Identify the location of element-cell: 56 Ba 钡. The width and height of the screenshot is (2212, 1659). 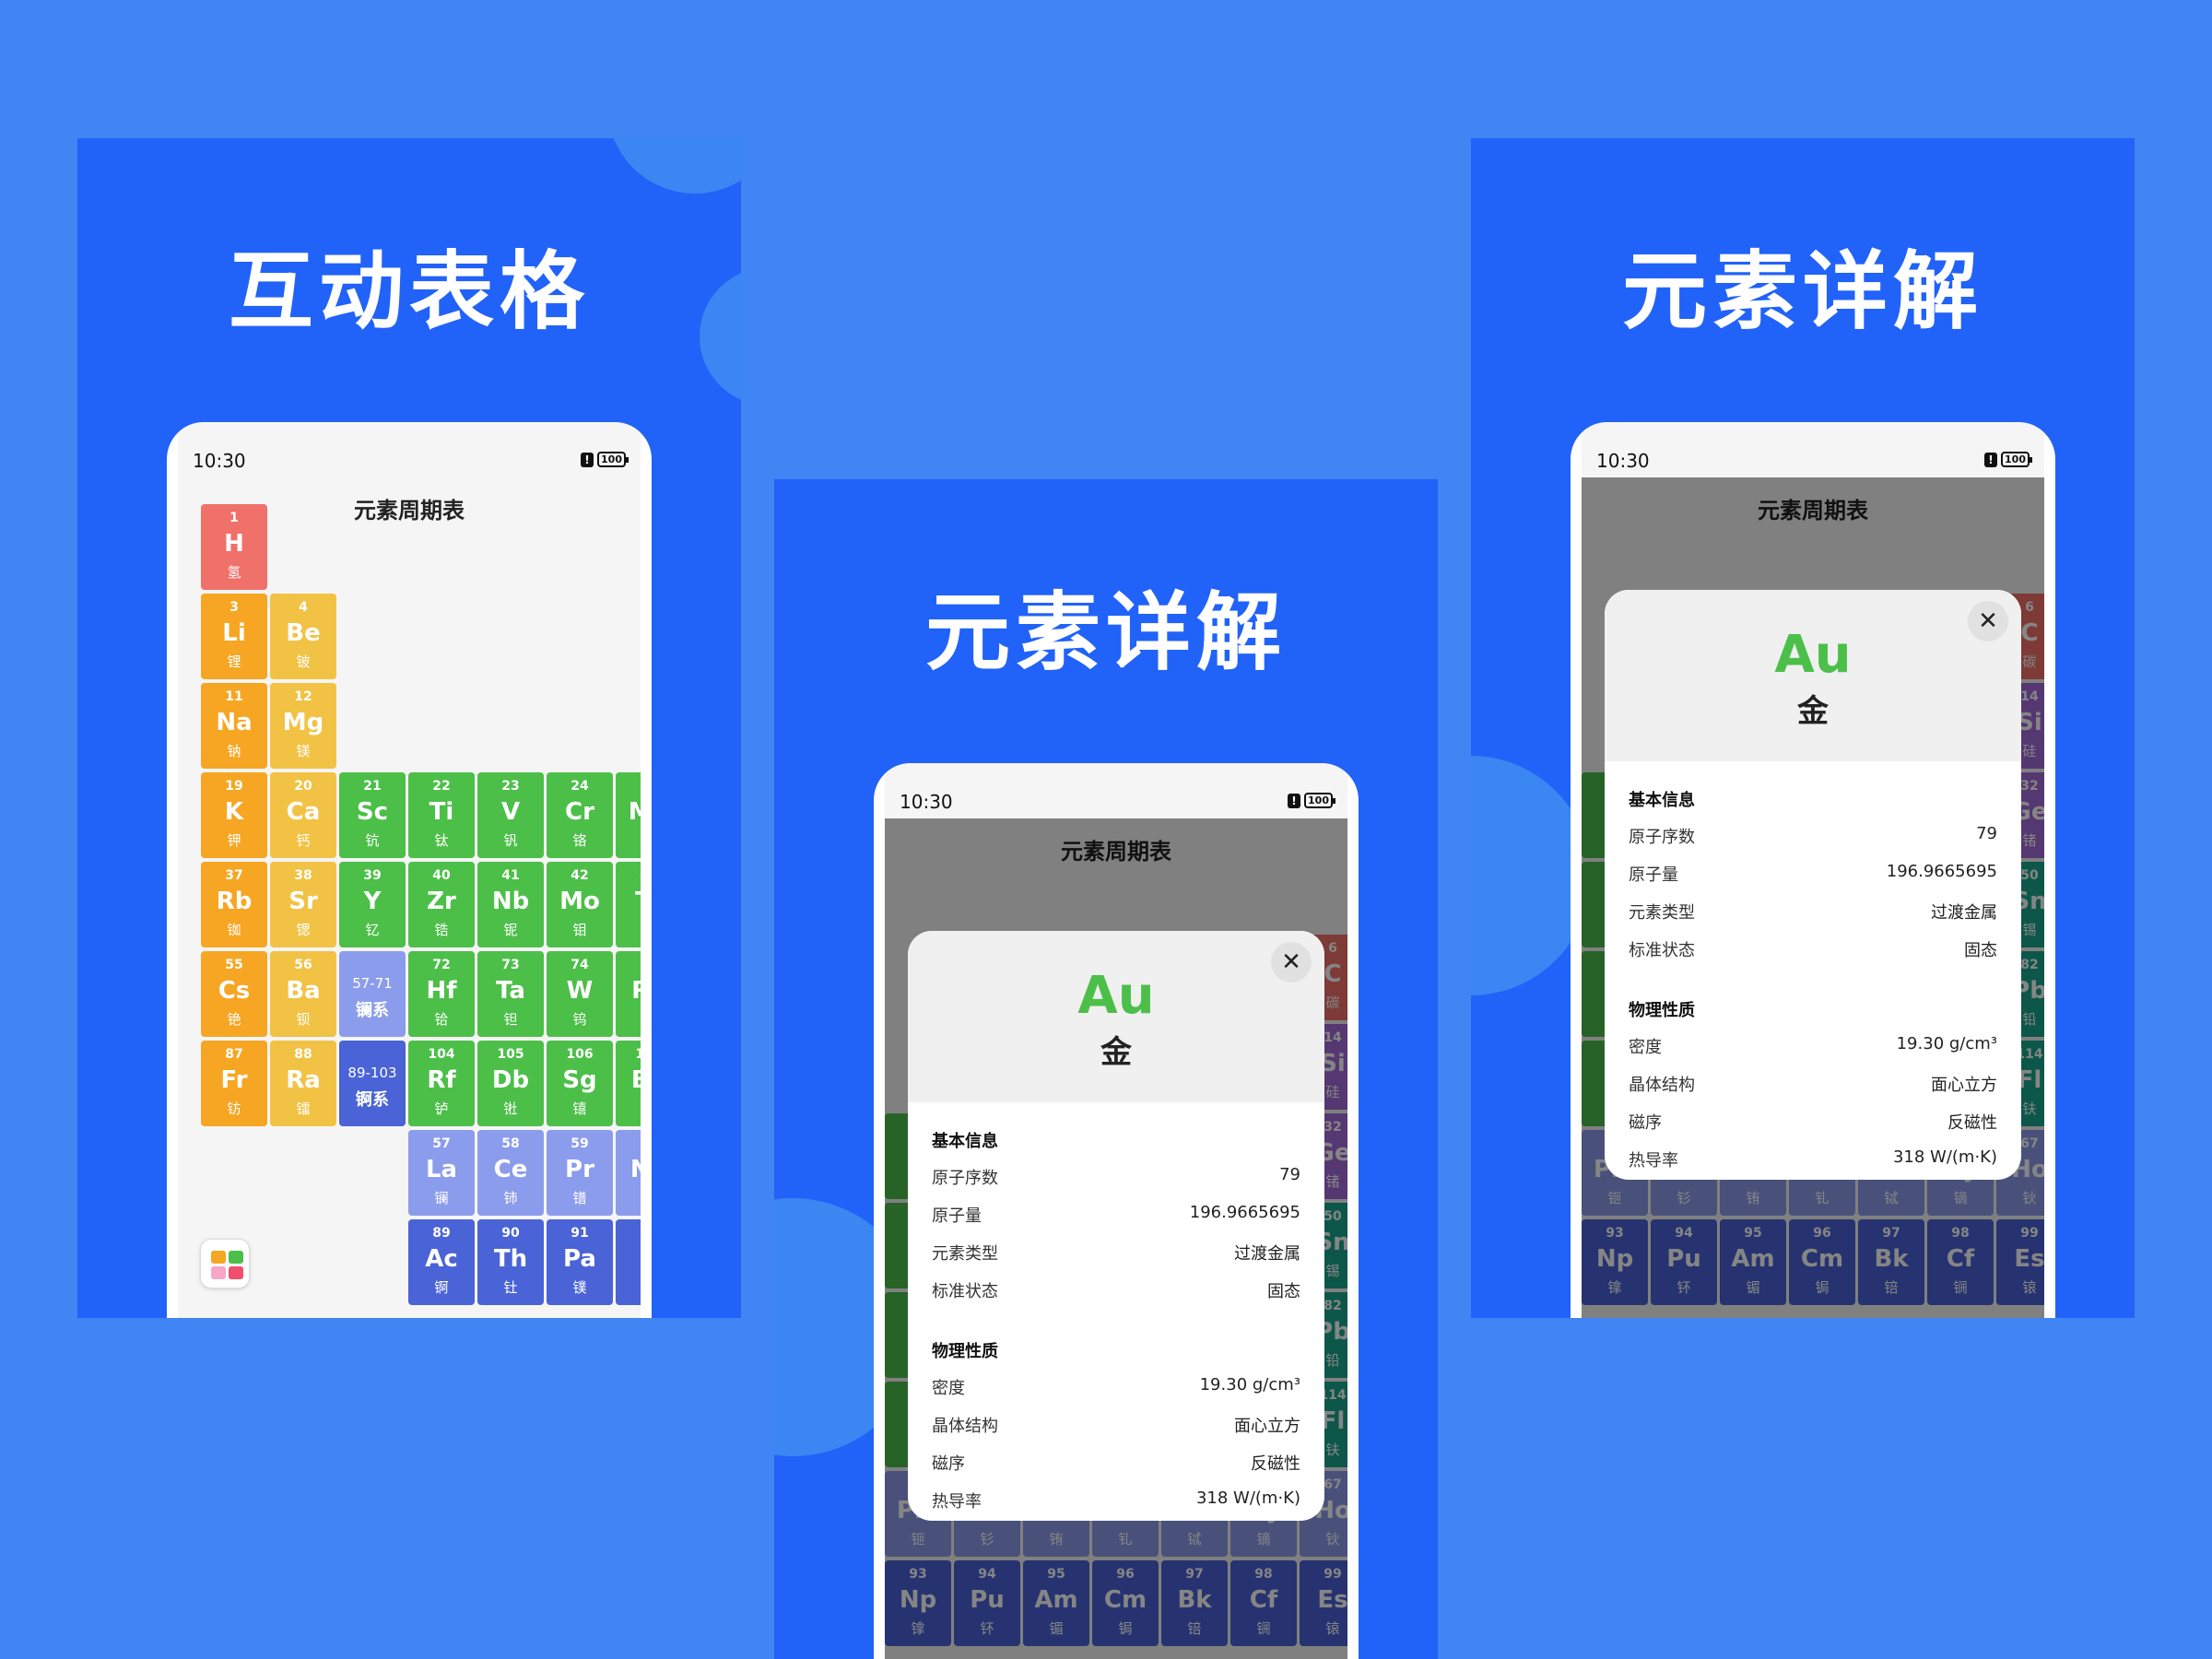
(303, 994).